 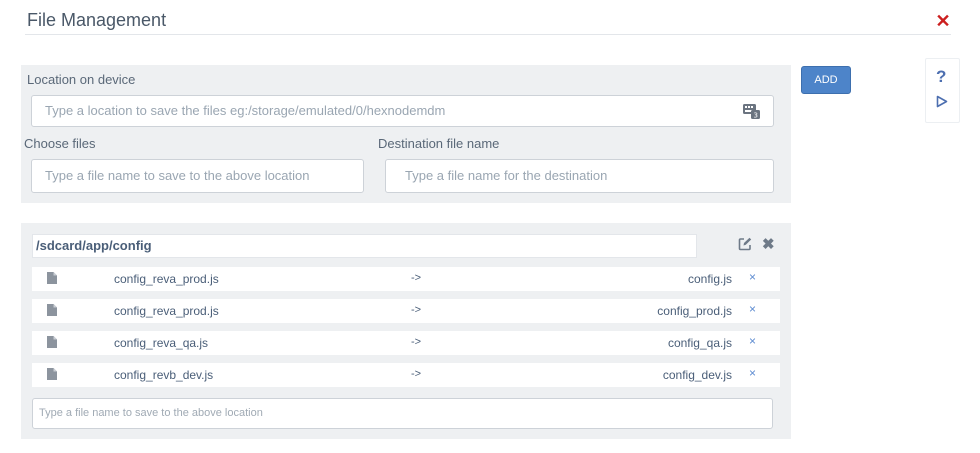 What do you see at coordinates (699, 343) in the screenshot?
I see `destination-file-name: config_qa.js` at bounding box center [699, 343].